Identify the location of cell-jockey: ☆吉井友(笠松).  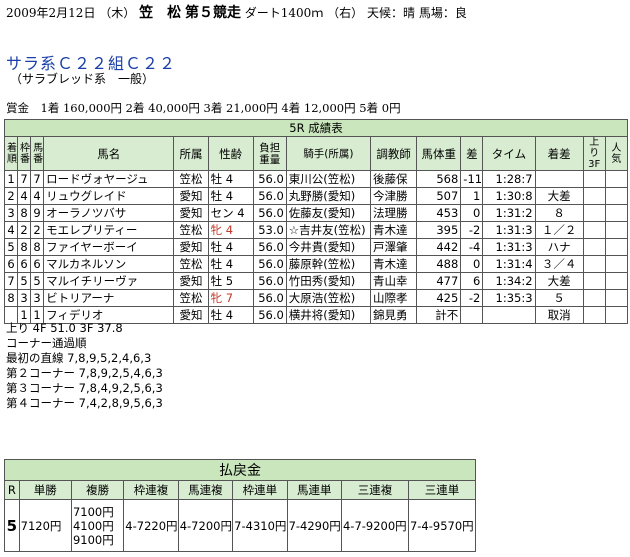
(328, 230).